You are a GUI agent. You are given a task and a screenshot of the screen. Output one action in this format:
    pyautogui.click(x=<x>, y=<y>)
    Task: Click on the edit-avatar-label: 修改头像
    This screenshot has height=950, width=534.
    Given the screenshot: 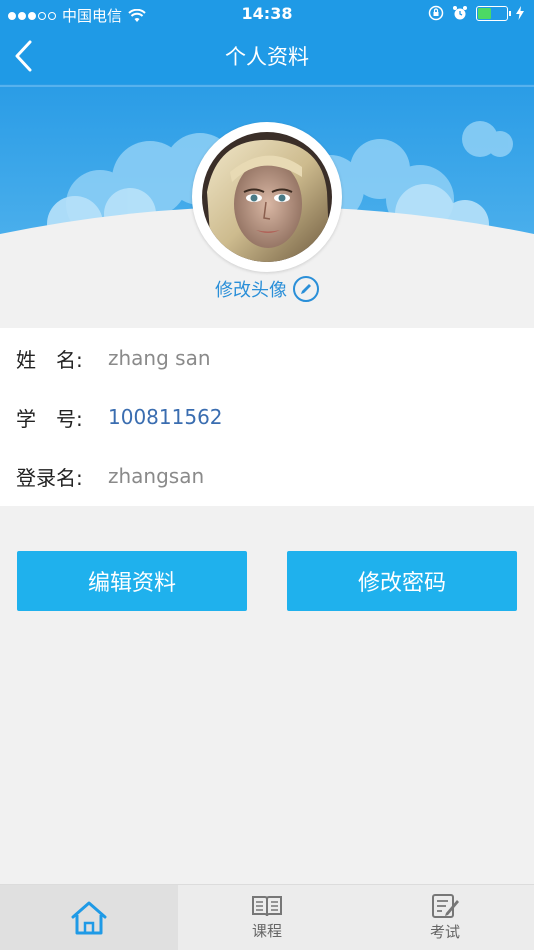 What is the action you would take?
    pyautogui.click(x=251, y=290)
    